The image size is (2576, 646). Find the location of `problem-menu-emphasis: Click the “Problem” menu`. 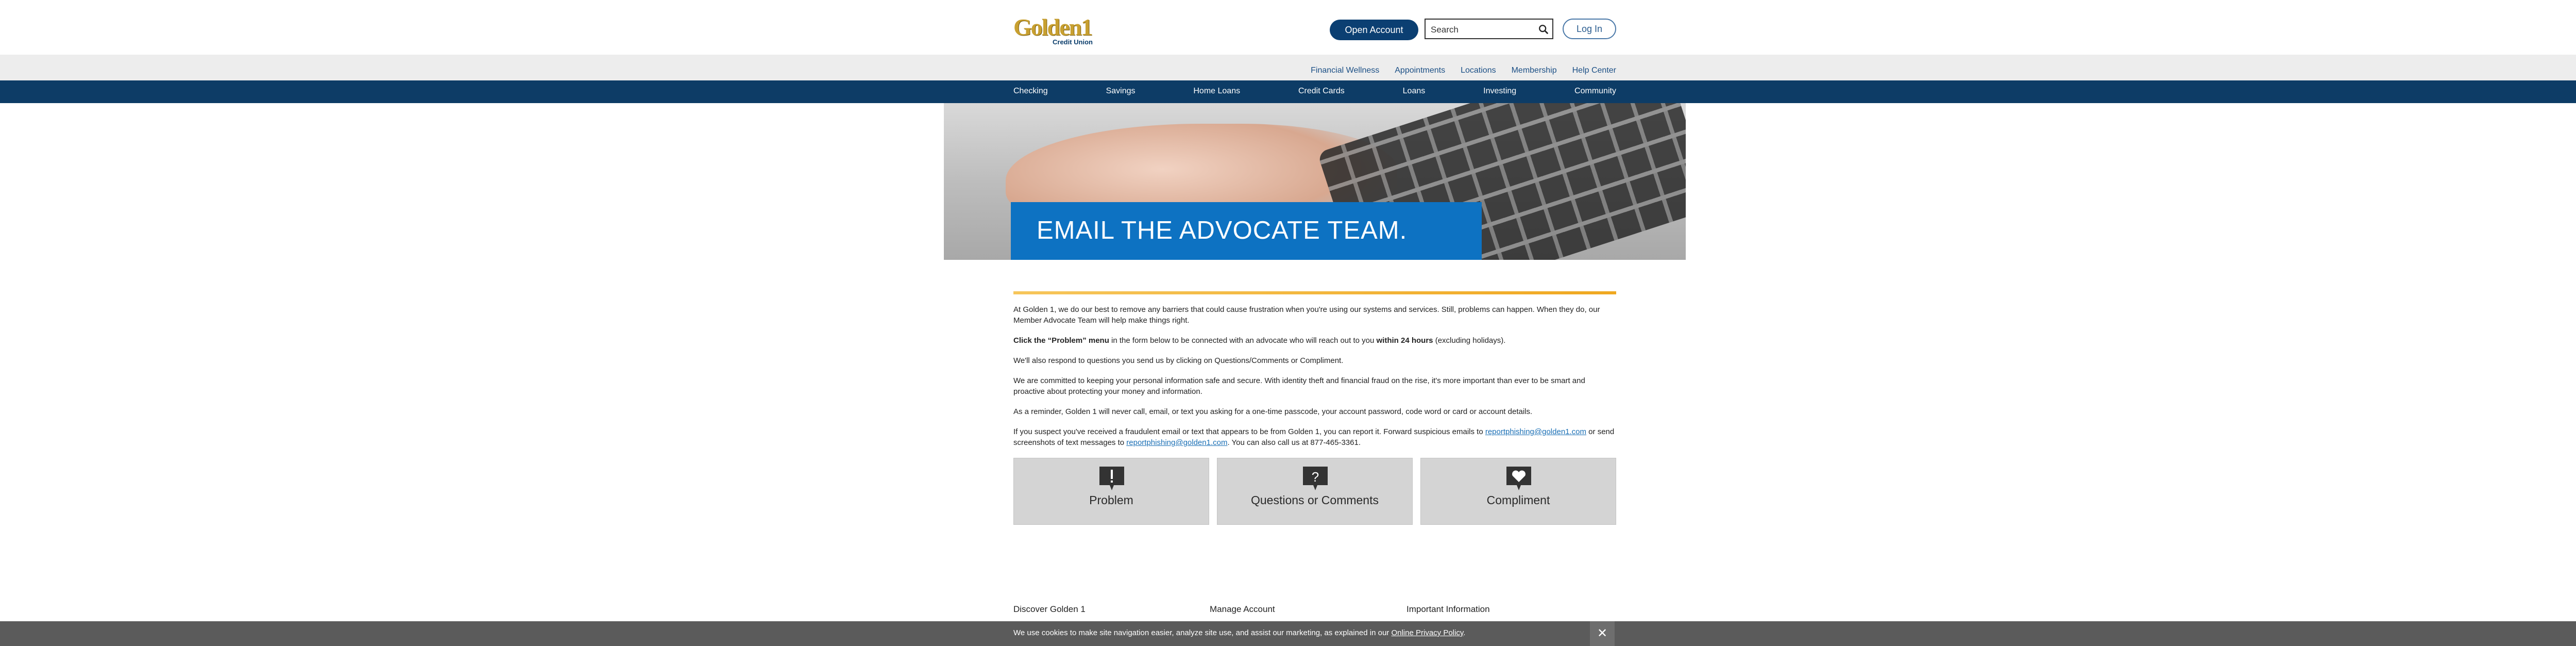

problem-menu-emphasis: Click the “Problem” menu is located at coordinates (1061, 340).